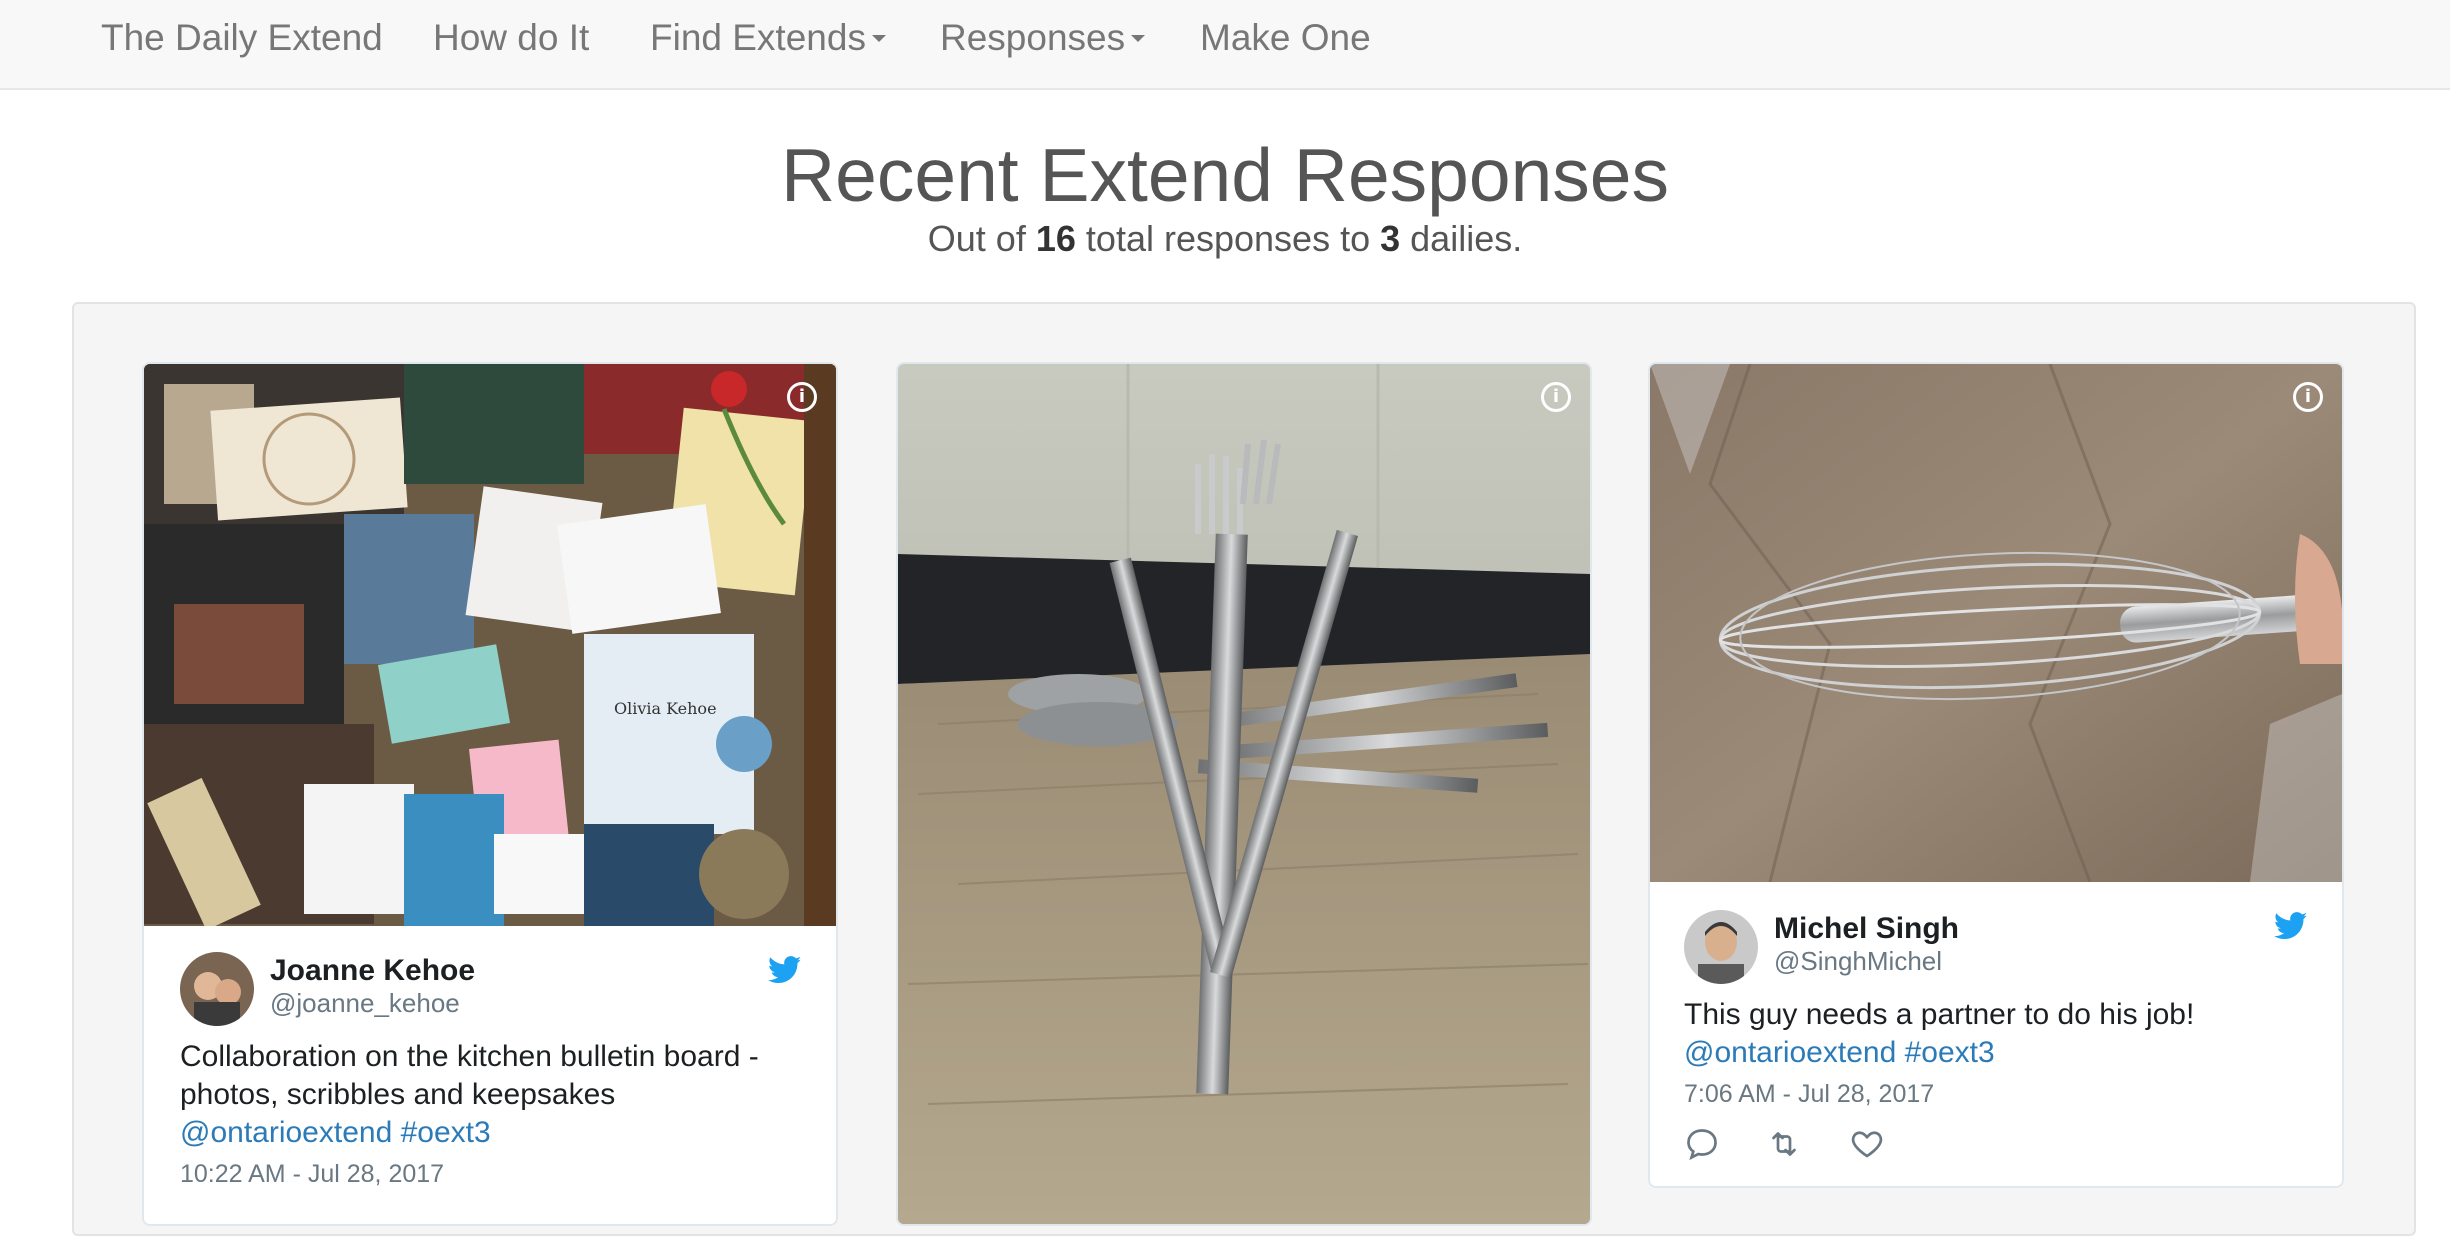 The height and width of the screenshot is (1236, 2450). What do you see at coordinates (1466, 238) in the screenshot?
I see `subtitle-suffix: dailies.` at bounding box center [1466, 238].